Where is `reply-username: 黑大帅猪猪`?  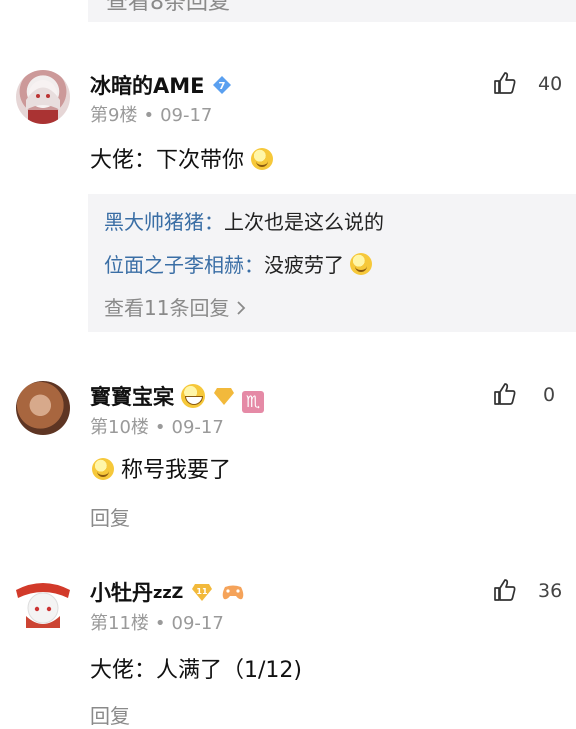
reply-username: 黑大帅猪猪 is located at coordinates (154, 222).